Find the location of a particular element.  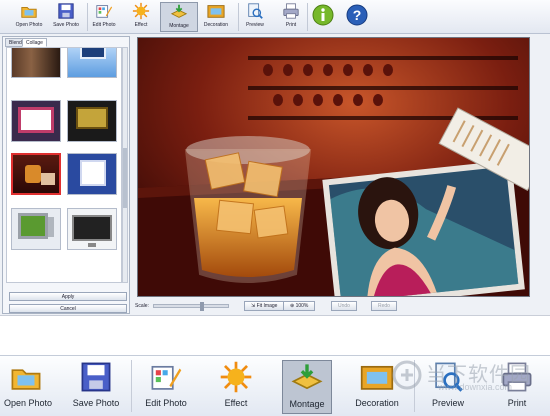

zoom-label: 100% is located at coordinates (302, 306).